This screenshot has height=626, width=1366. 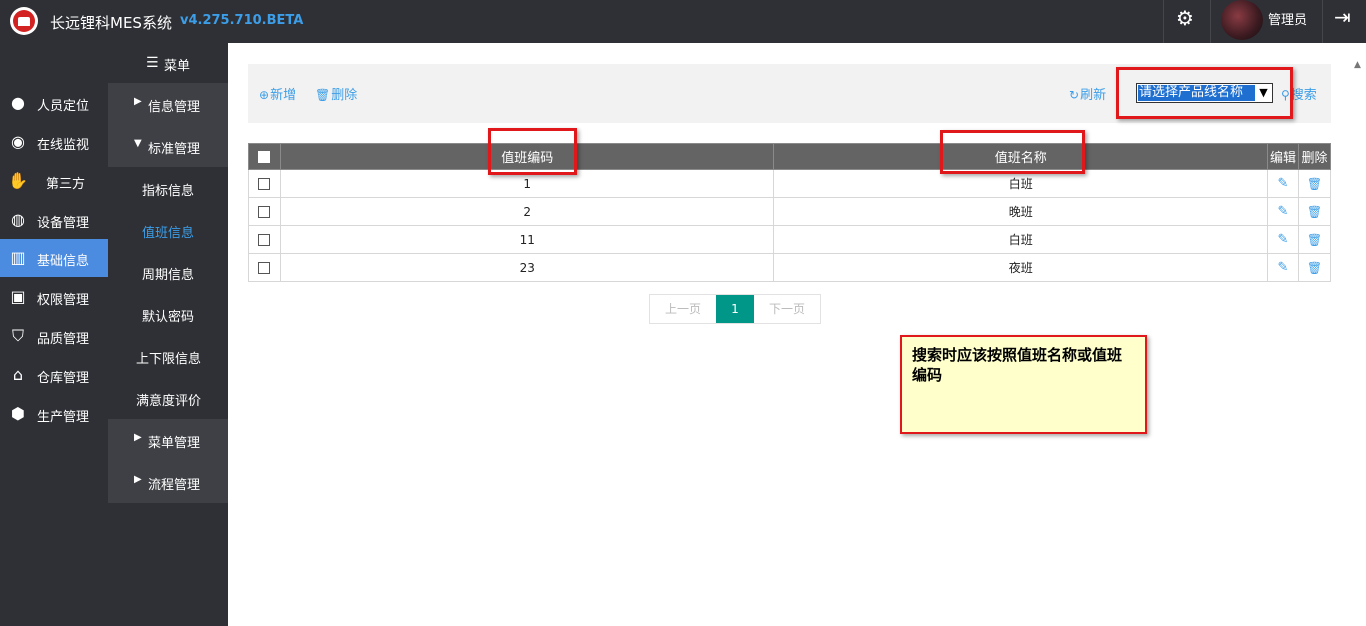 What do you see at coordinates (336, 93) in the screenshot?
I see `delete-button: 🗑删除` at bounding box center [336, 93].